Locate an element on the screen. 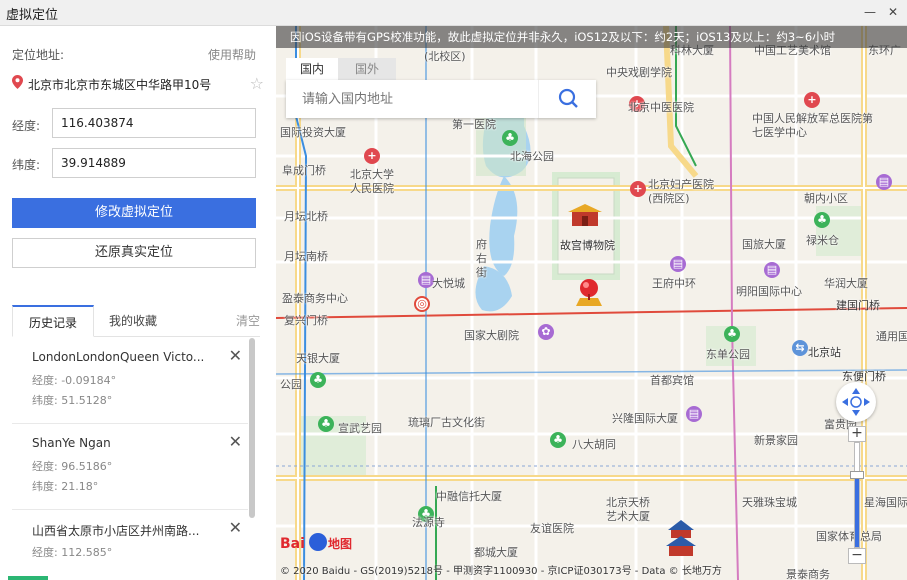 The height and width of the screenshot is (580, 907). zoom-slider-handle is located at coordinates (857, 475).